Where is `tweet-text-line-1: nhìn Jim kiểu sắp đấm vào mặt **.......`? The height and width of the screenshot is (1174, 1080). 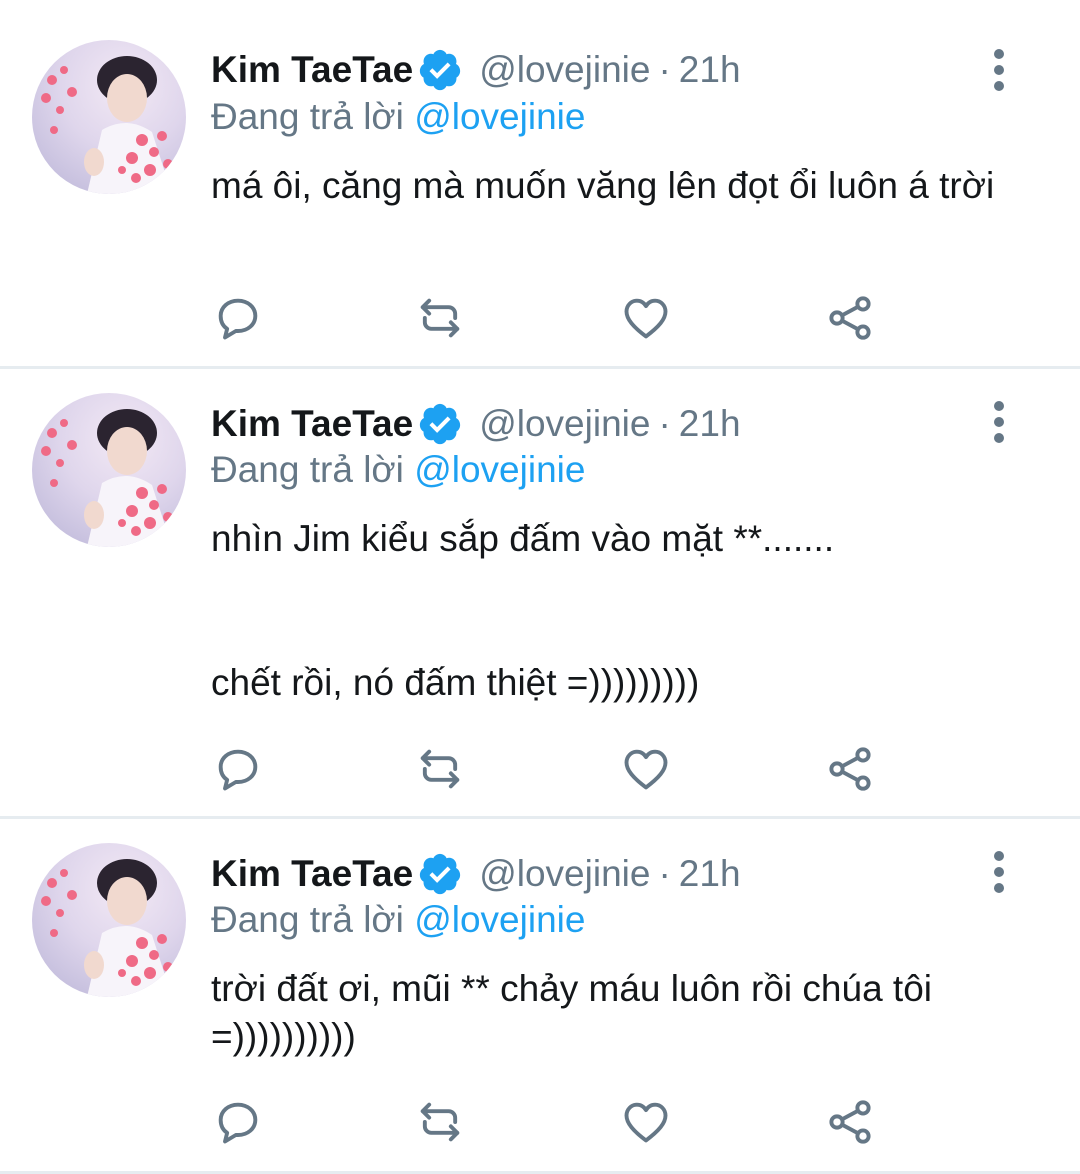
tweet-text-line-1: nhìn Jim kiểu sắp đấm vào mặt **....... is located at coordinates (523, 538).